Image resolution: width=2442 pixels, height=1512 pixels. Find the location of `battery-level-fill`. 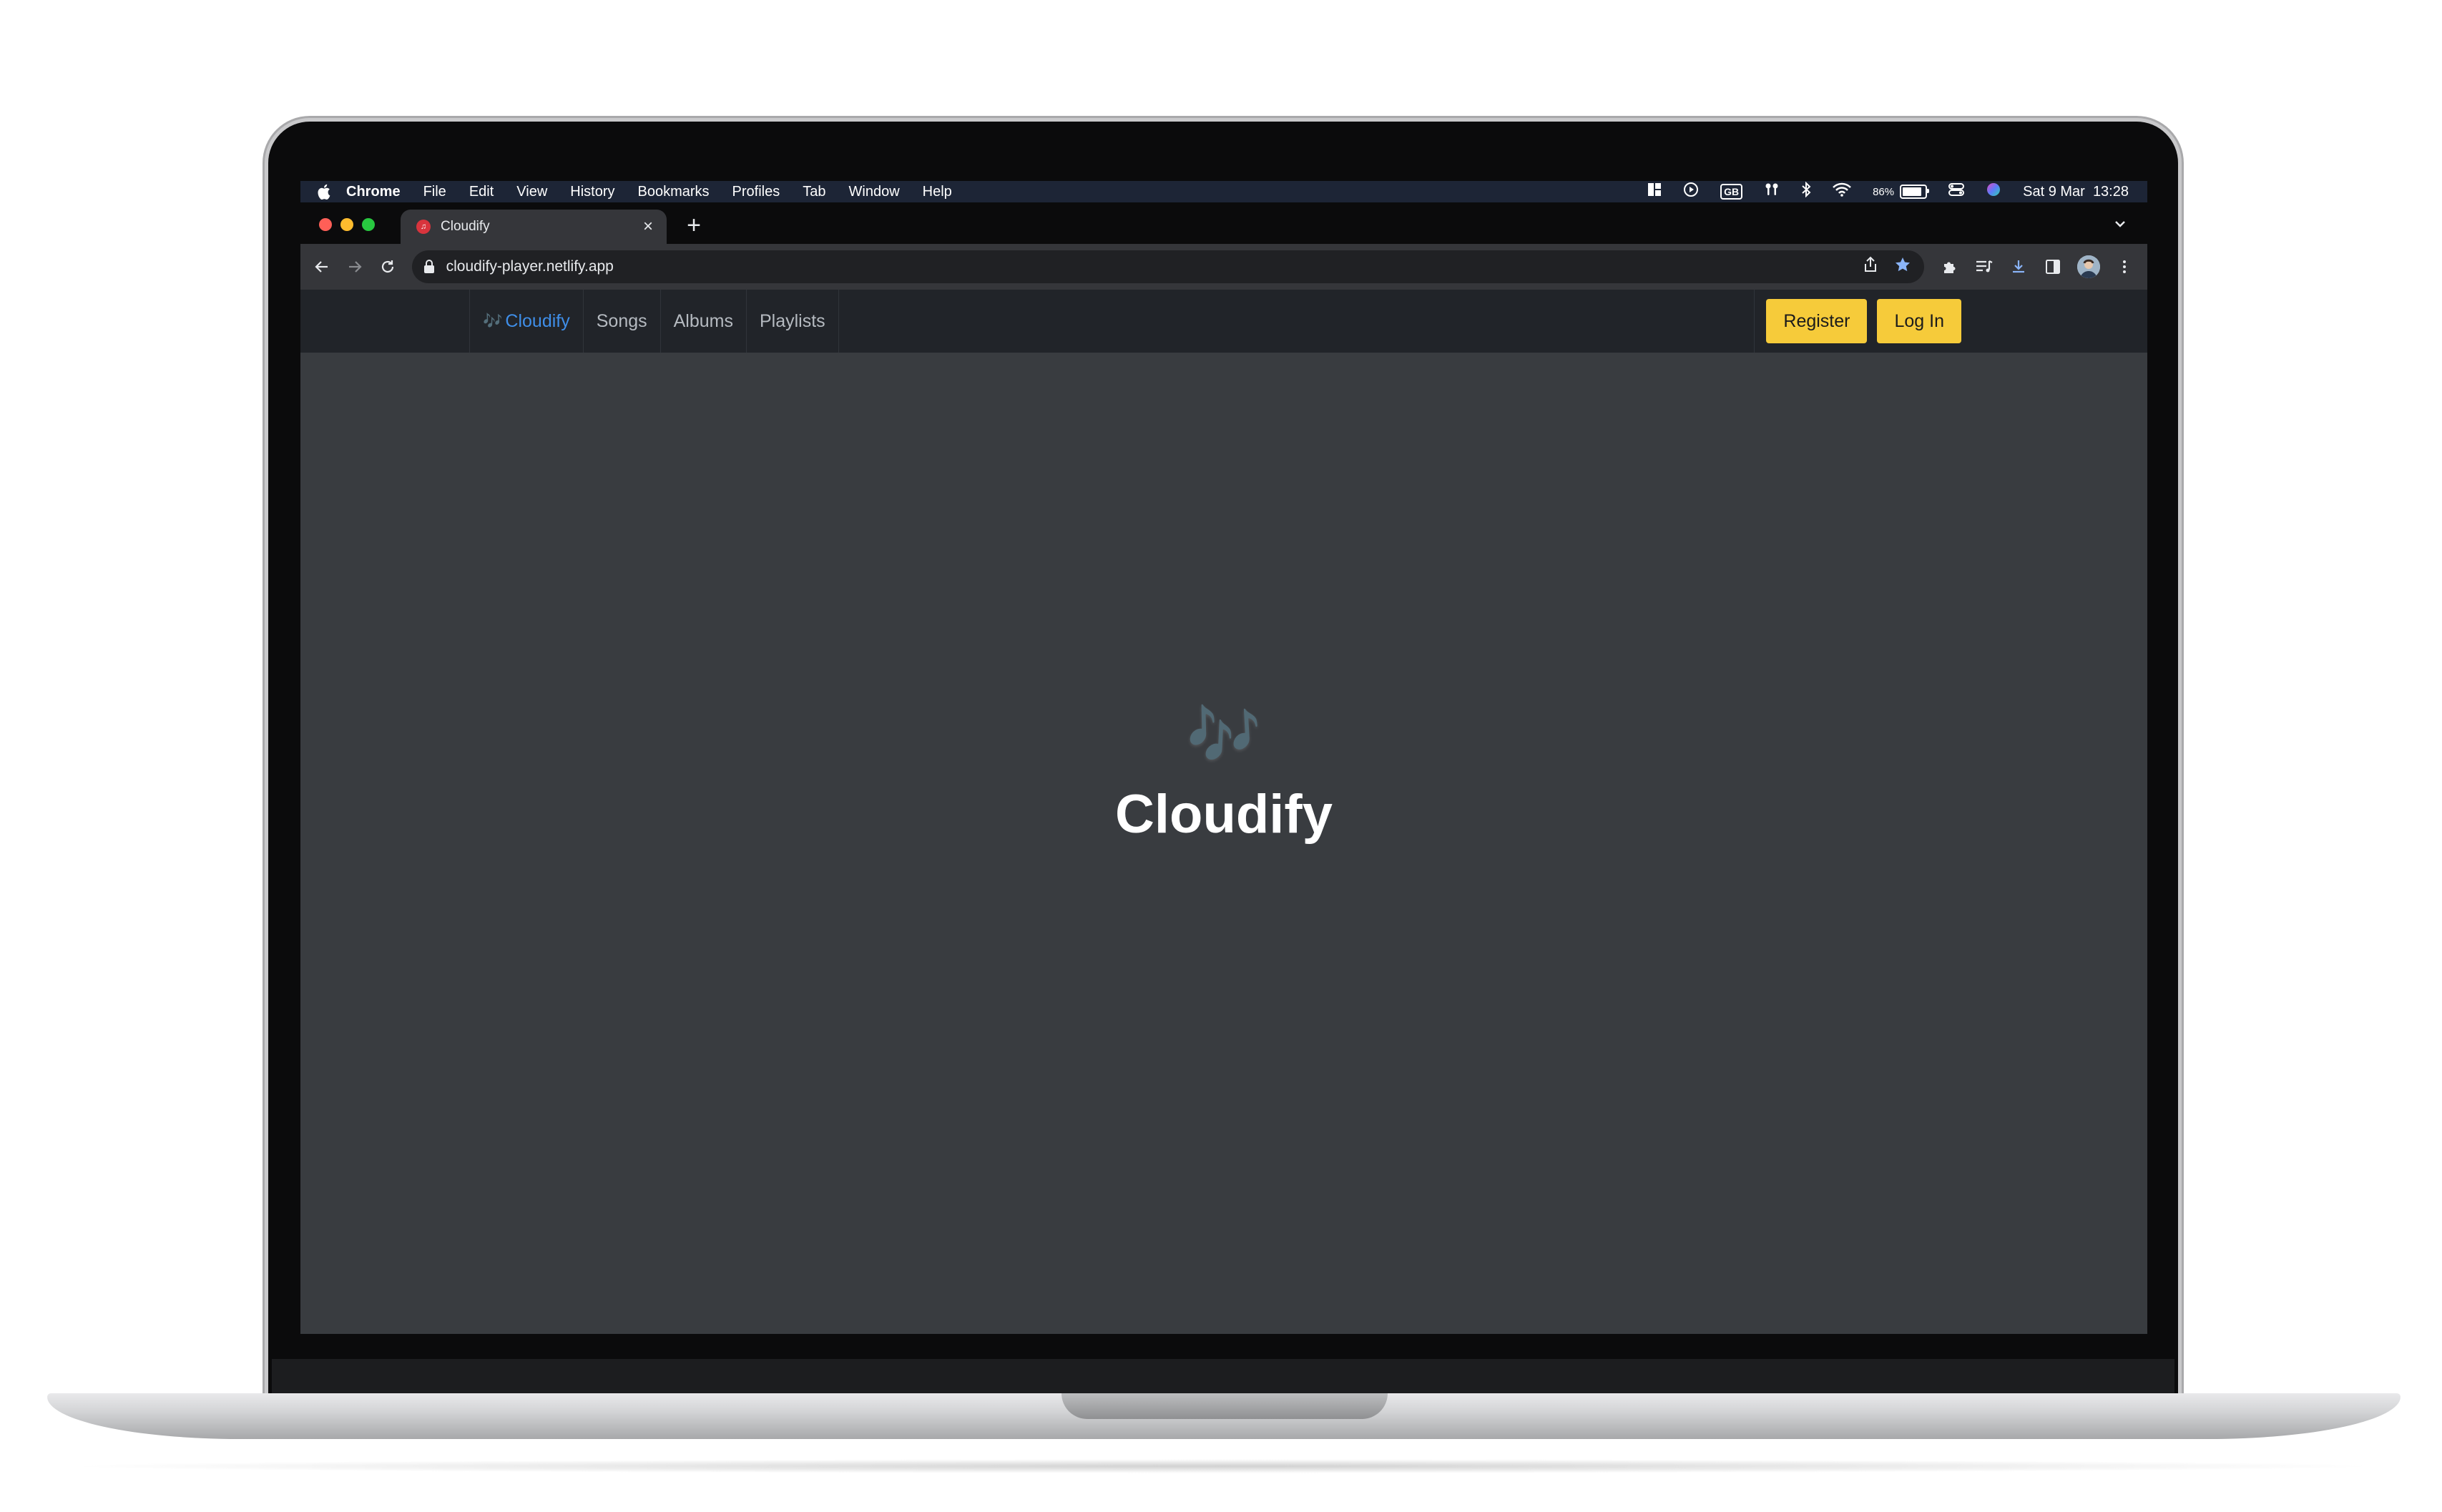

battery-level-fill is located at coordinates (1912, 191).